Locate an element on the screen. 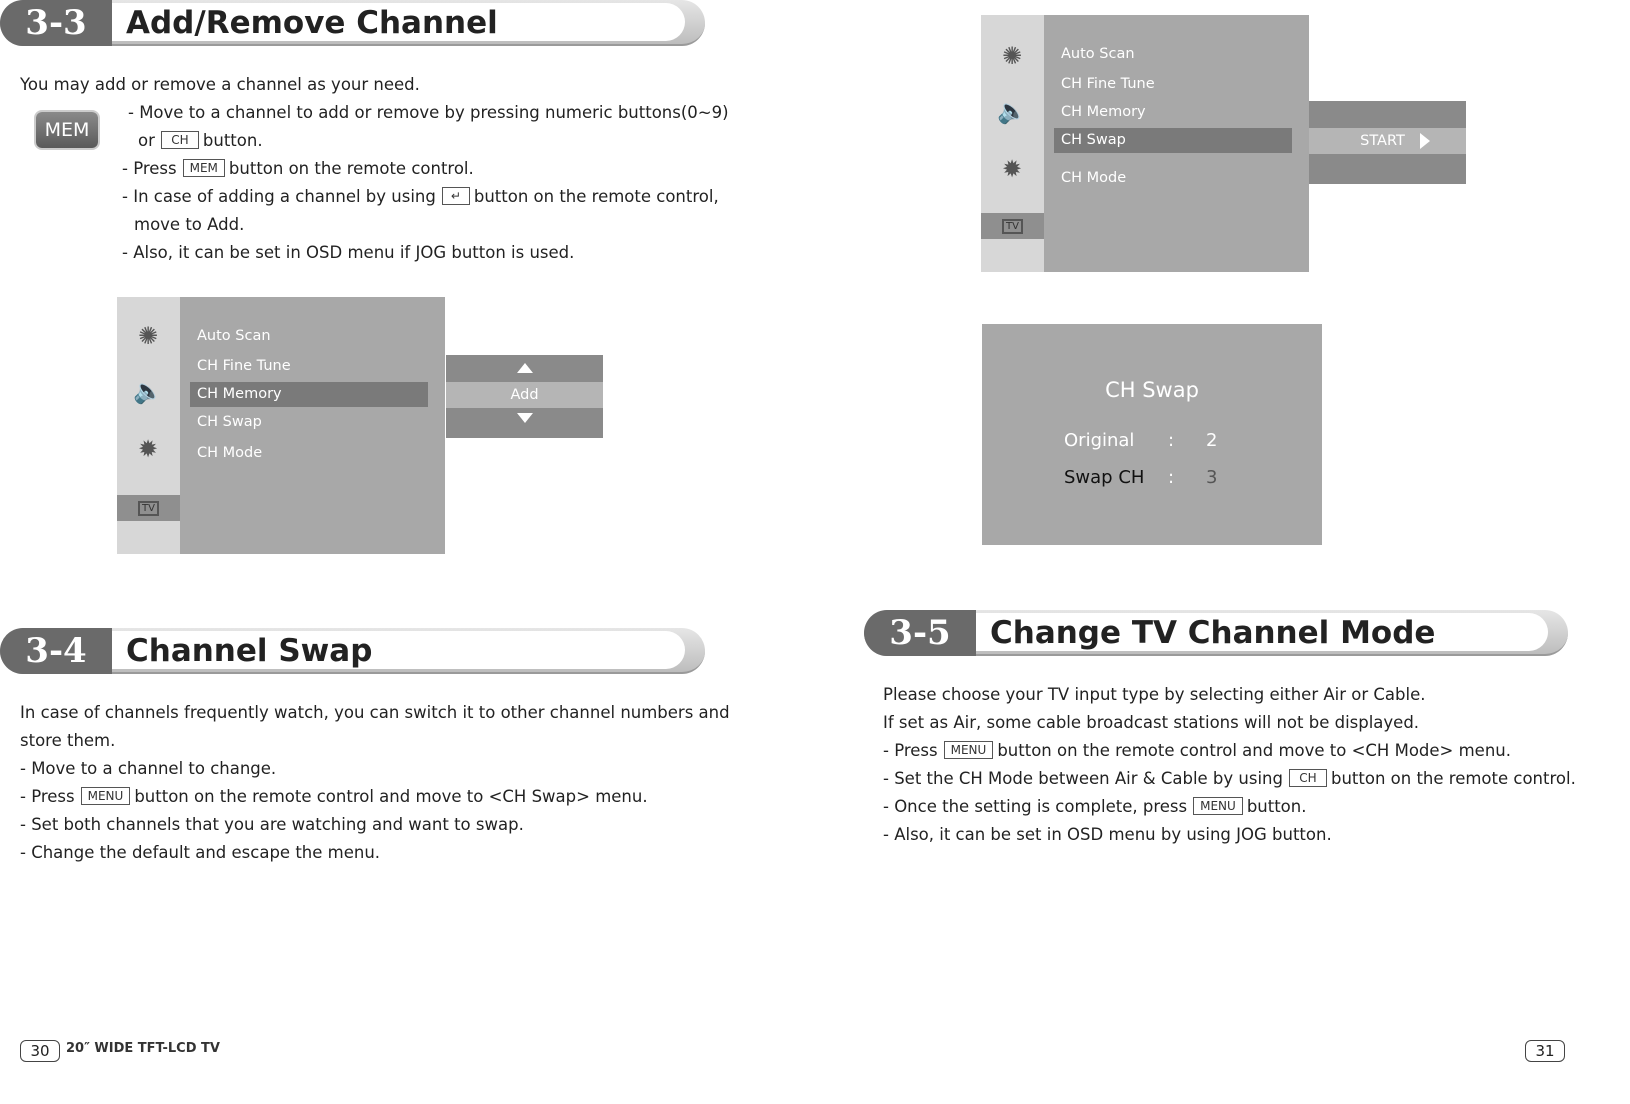 The width and height of the screenshot is (1630, 1104). line-text: move to Add. is located at coordinates (189, 224).